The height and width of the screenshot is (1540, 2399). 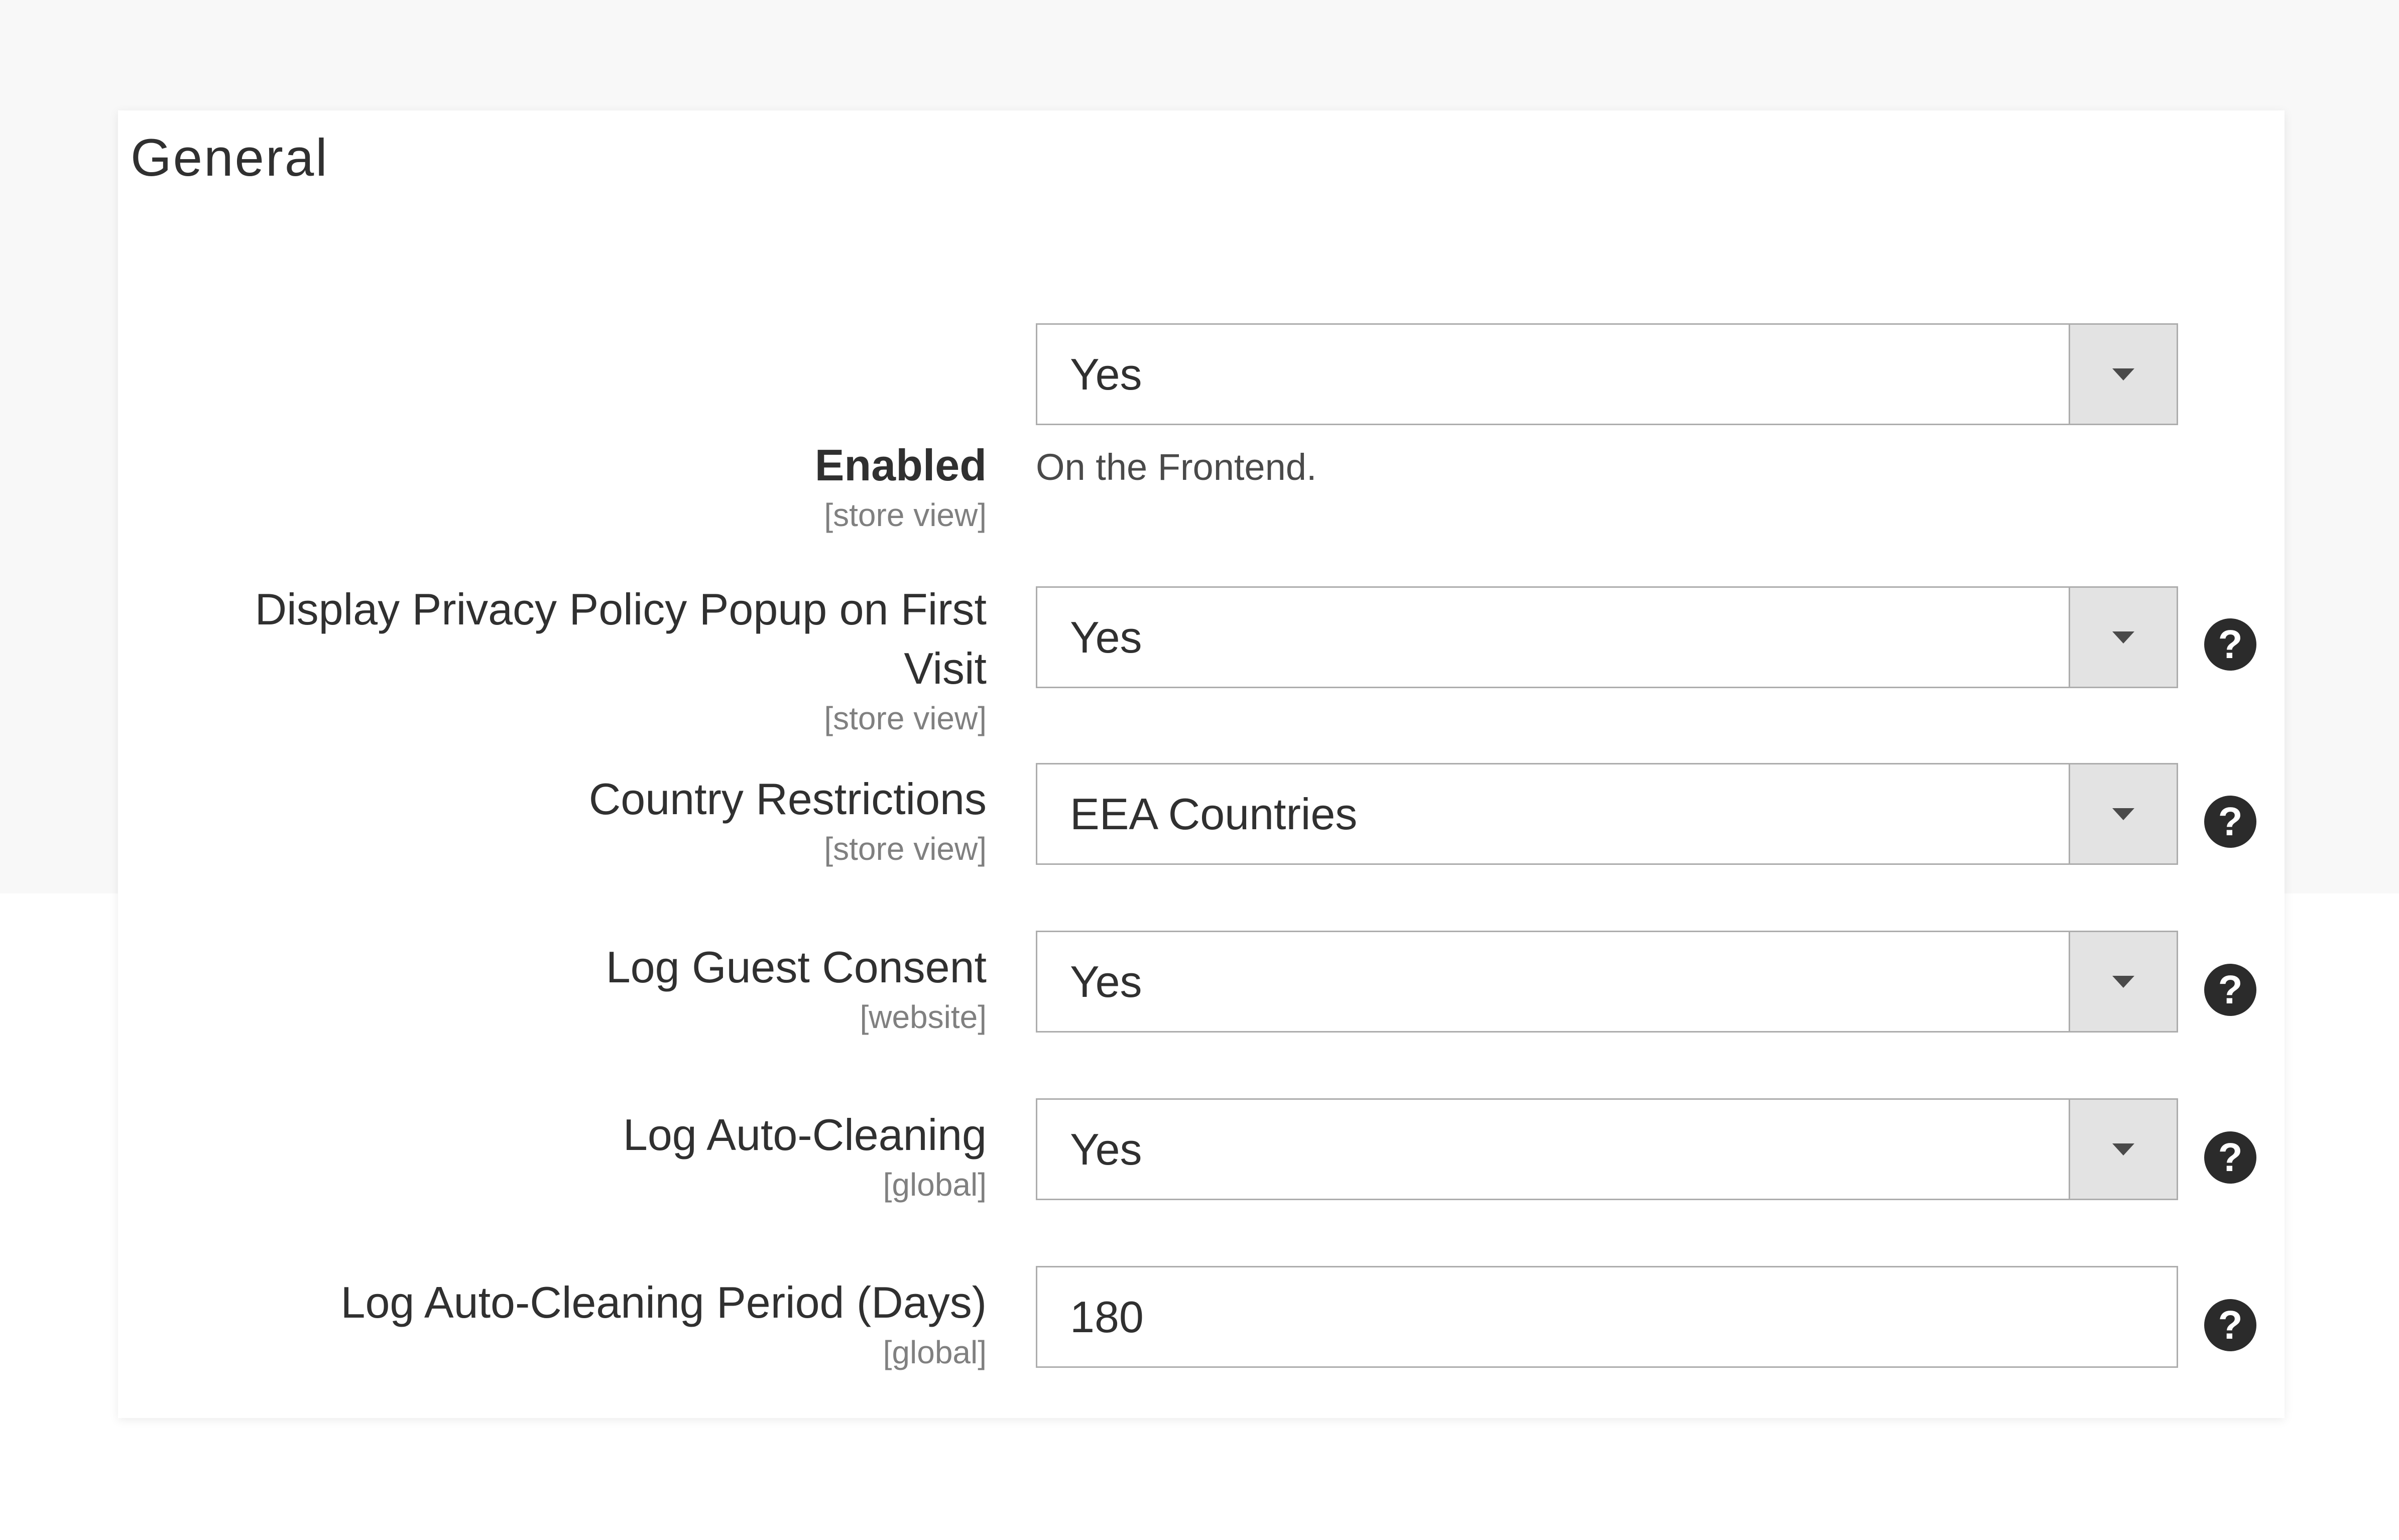 What do you see at coordinates (1607, 637) in the screenshot?
I see `privacy-popup-select: Yes` at bounding box center [1607, 637].